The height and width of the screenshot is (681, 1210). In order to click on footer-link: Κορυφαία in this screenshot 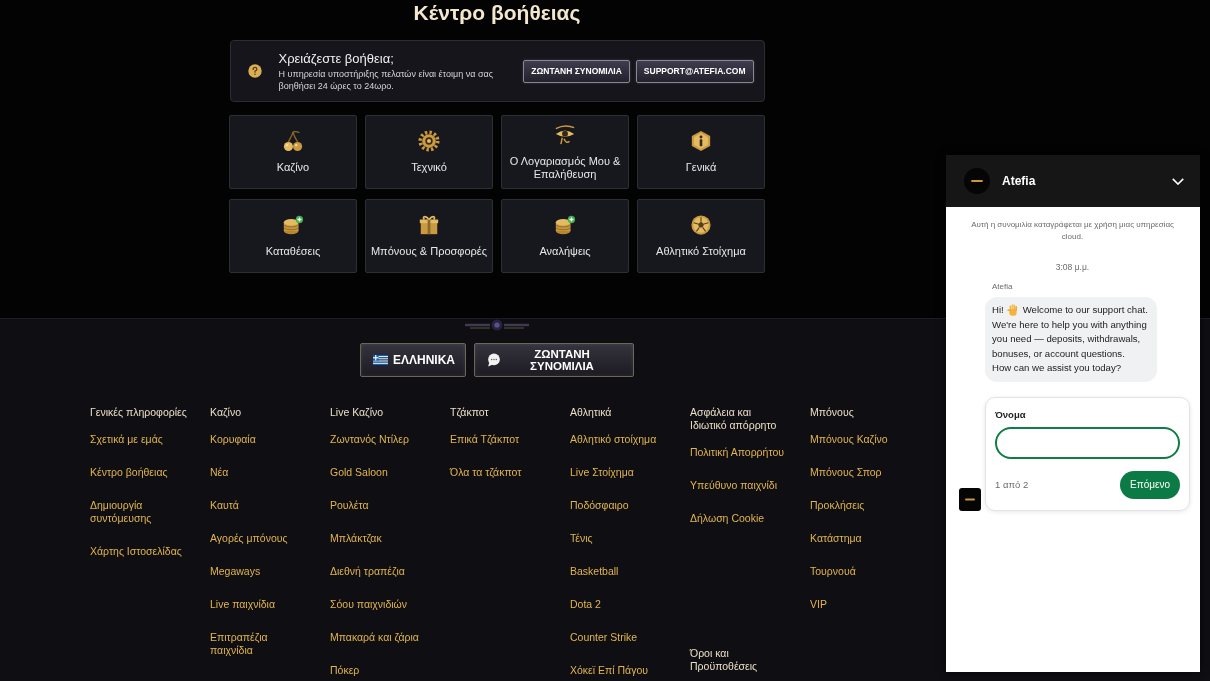, I will do `click(233, 439)`.